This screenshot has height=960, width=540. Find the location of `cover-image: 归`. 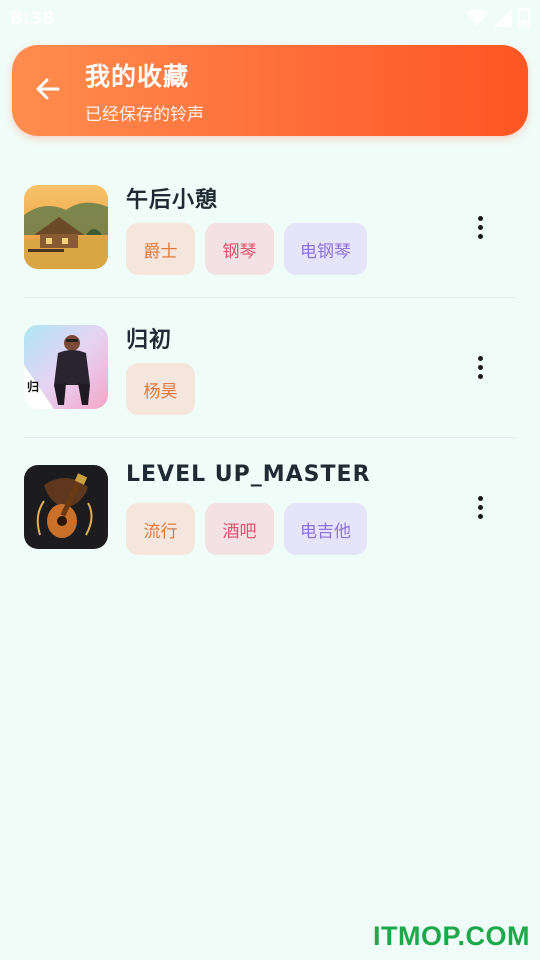

cover-image: 归 is located at coordinates (66, 367).